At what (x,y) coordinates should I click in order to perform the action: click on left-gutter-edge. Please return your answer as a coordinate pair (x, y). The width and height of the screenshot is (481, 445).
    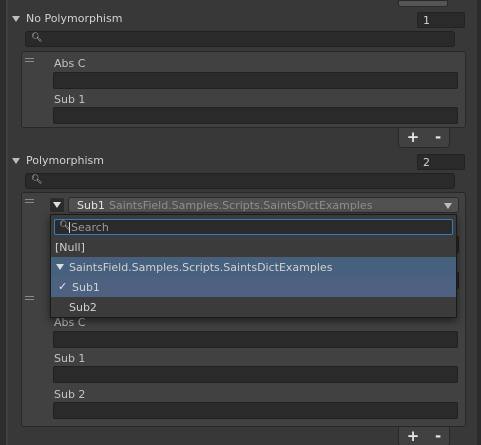
    Looking at the image, I should click on (7, 222).